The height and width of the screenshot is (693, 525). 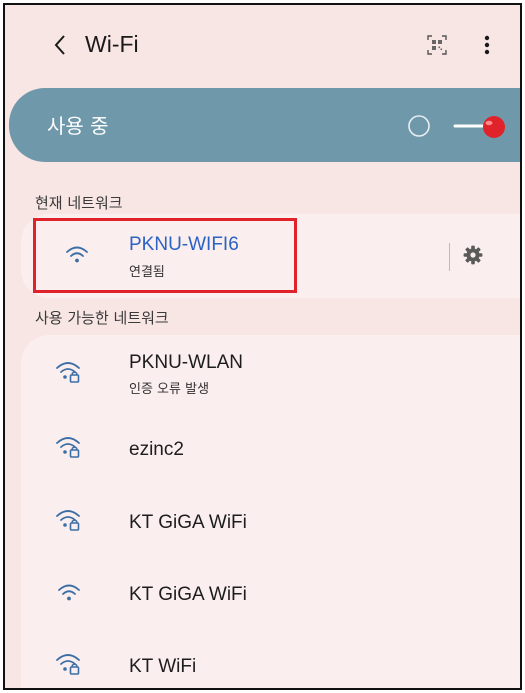 I want to click on divider, so click(x=449, y=257).